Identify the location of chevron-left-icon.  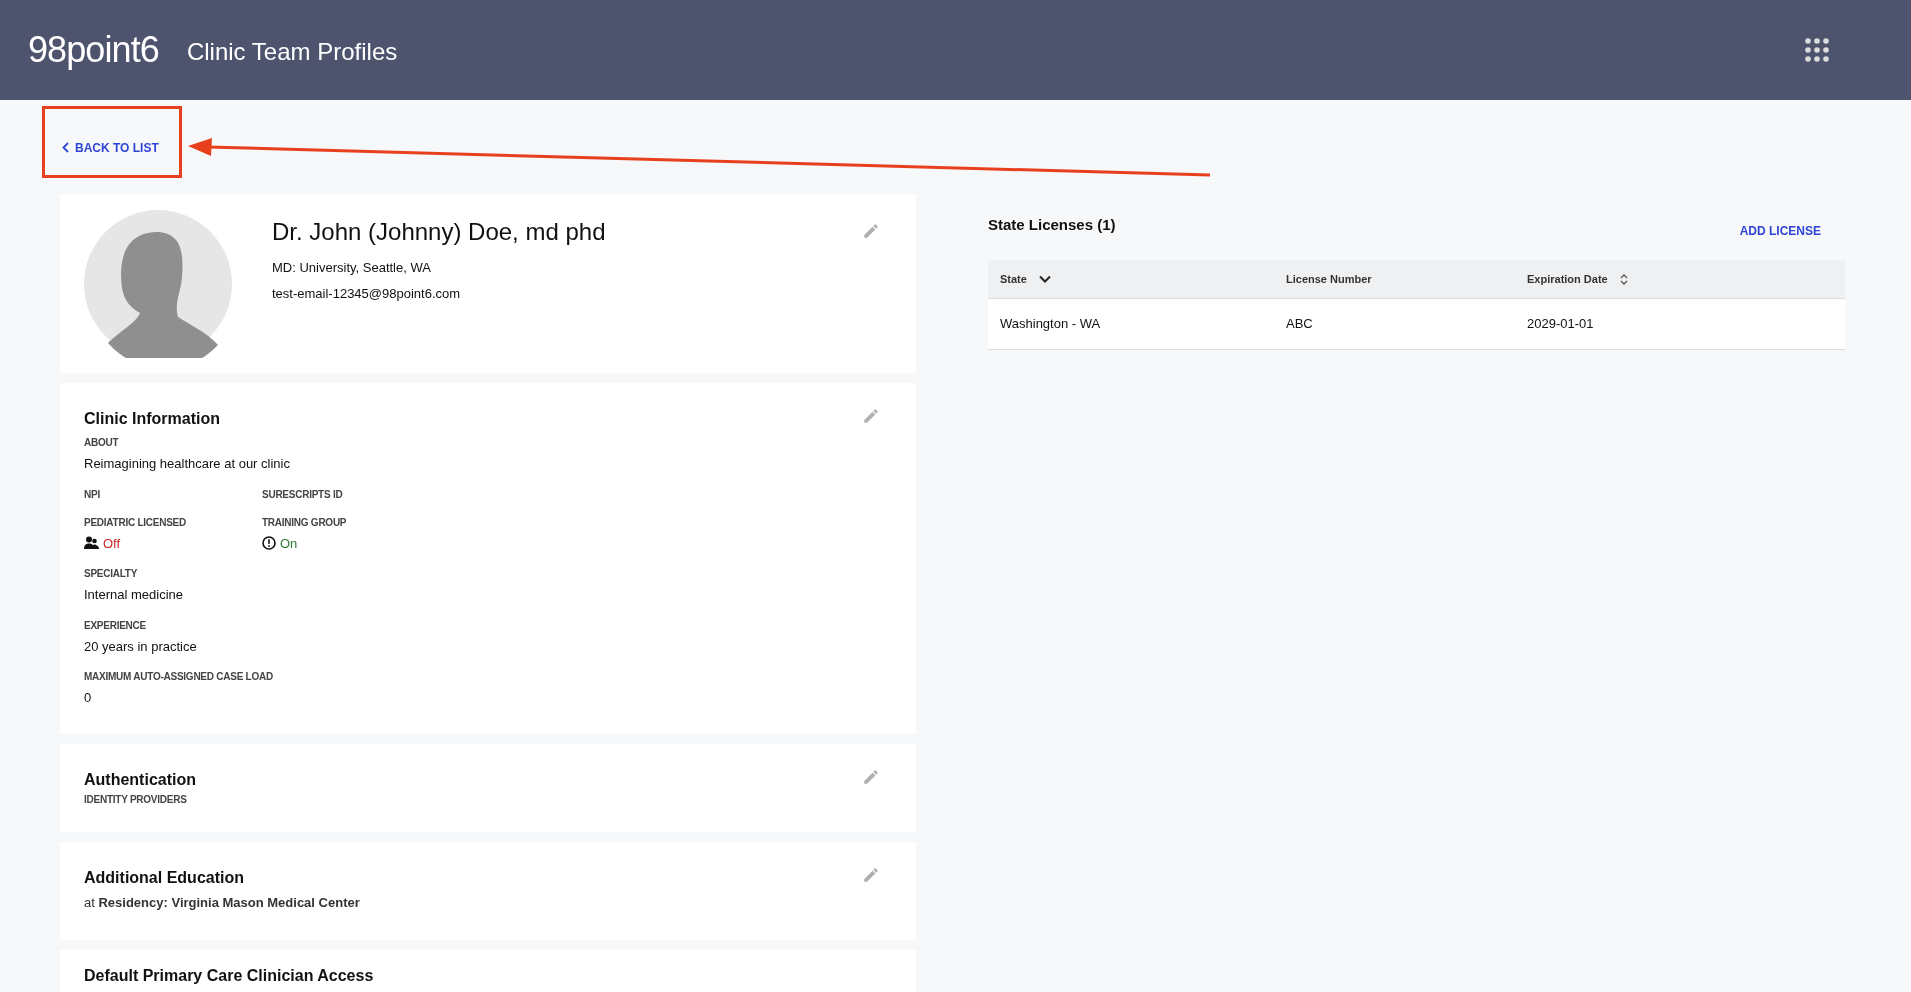
(65, 147).